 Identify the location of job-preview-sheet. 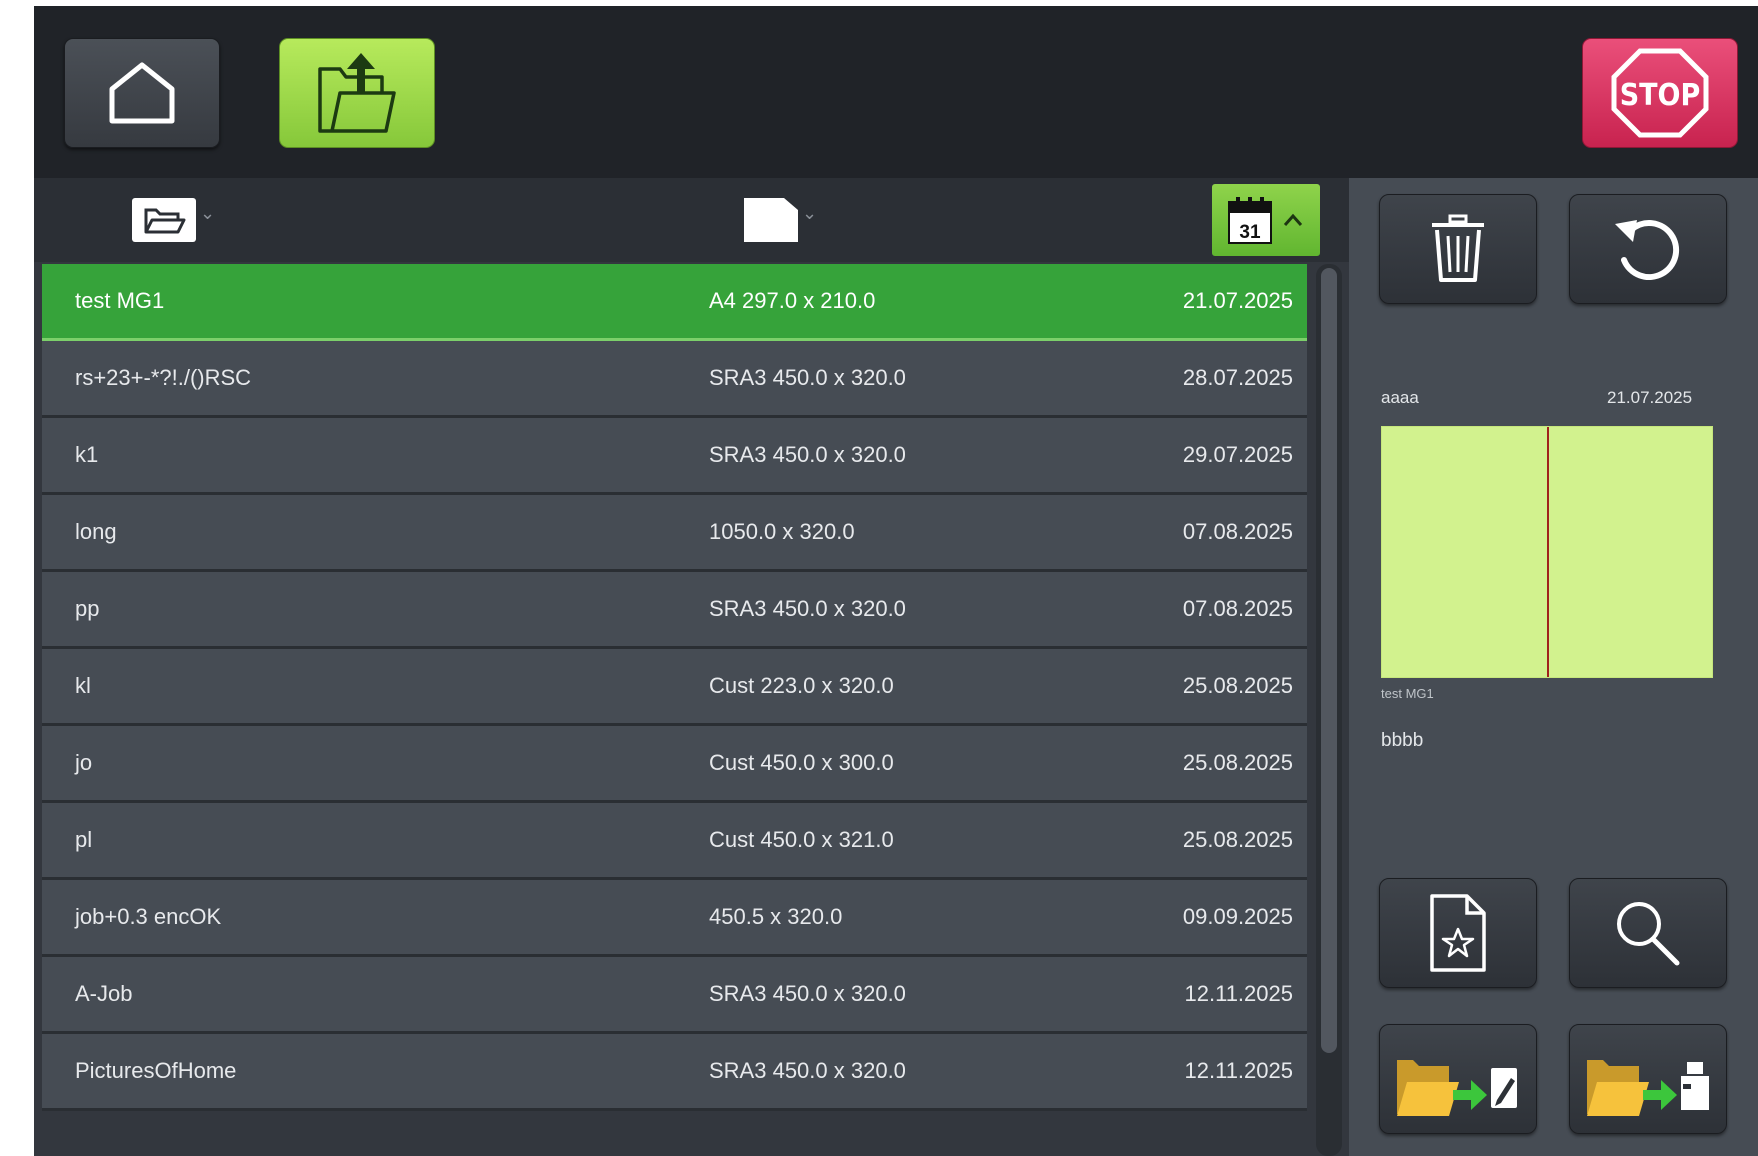
(1547, 552).